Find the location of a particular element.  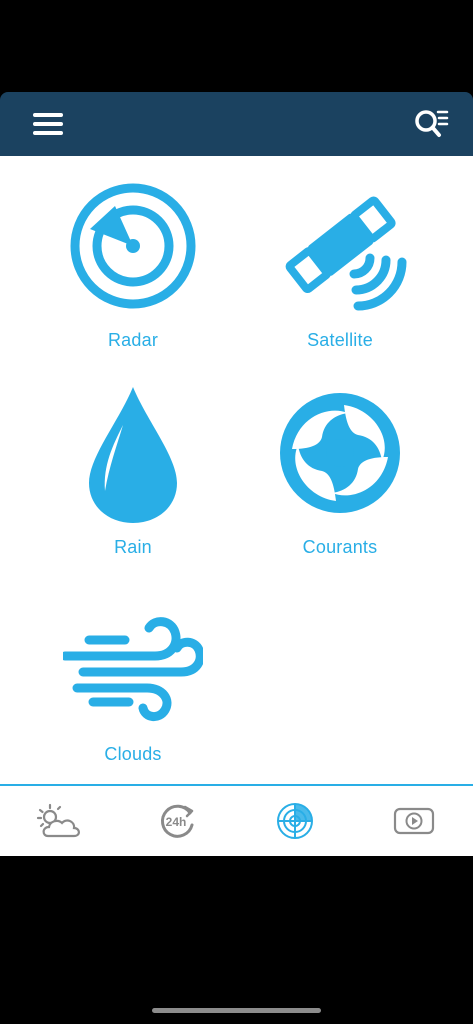

app-header is located at coordinates (236, 124).